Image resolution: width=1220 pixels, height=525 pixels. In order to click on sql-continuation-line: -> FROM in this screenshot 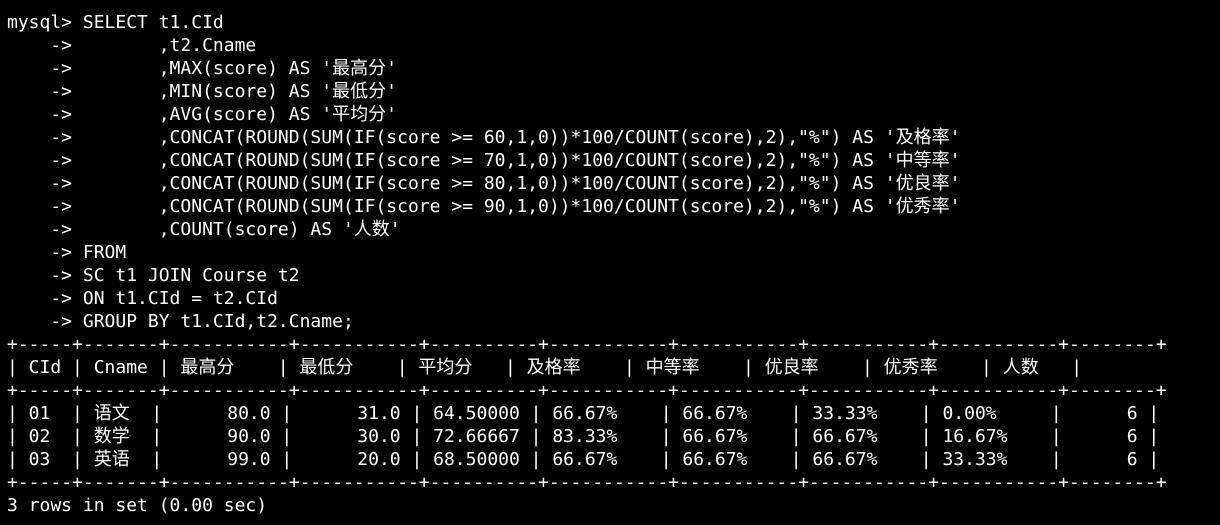, I will do `click(67, 252)`.